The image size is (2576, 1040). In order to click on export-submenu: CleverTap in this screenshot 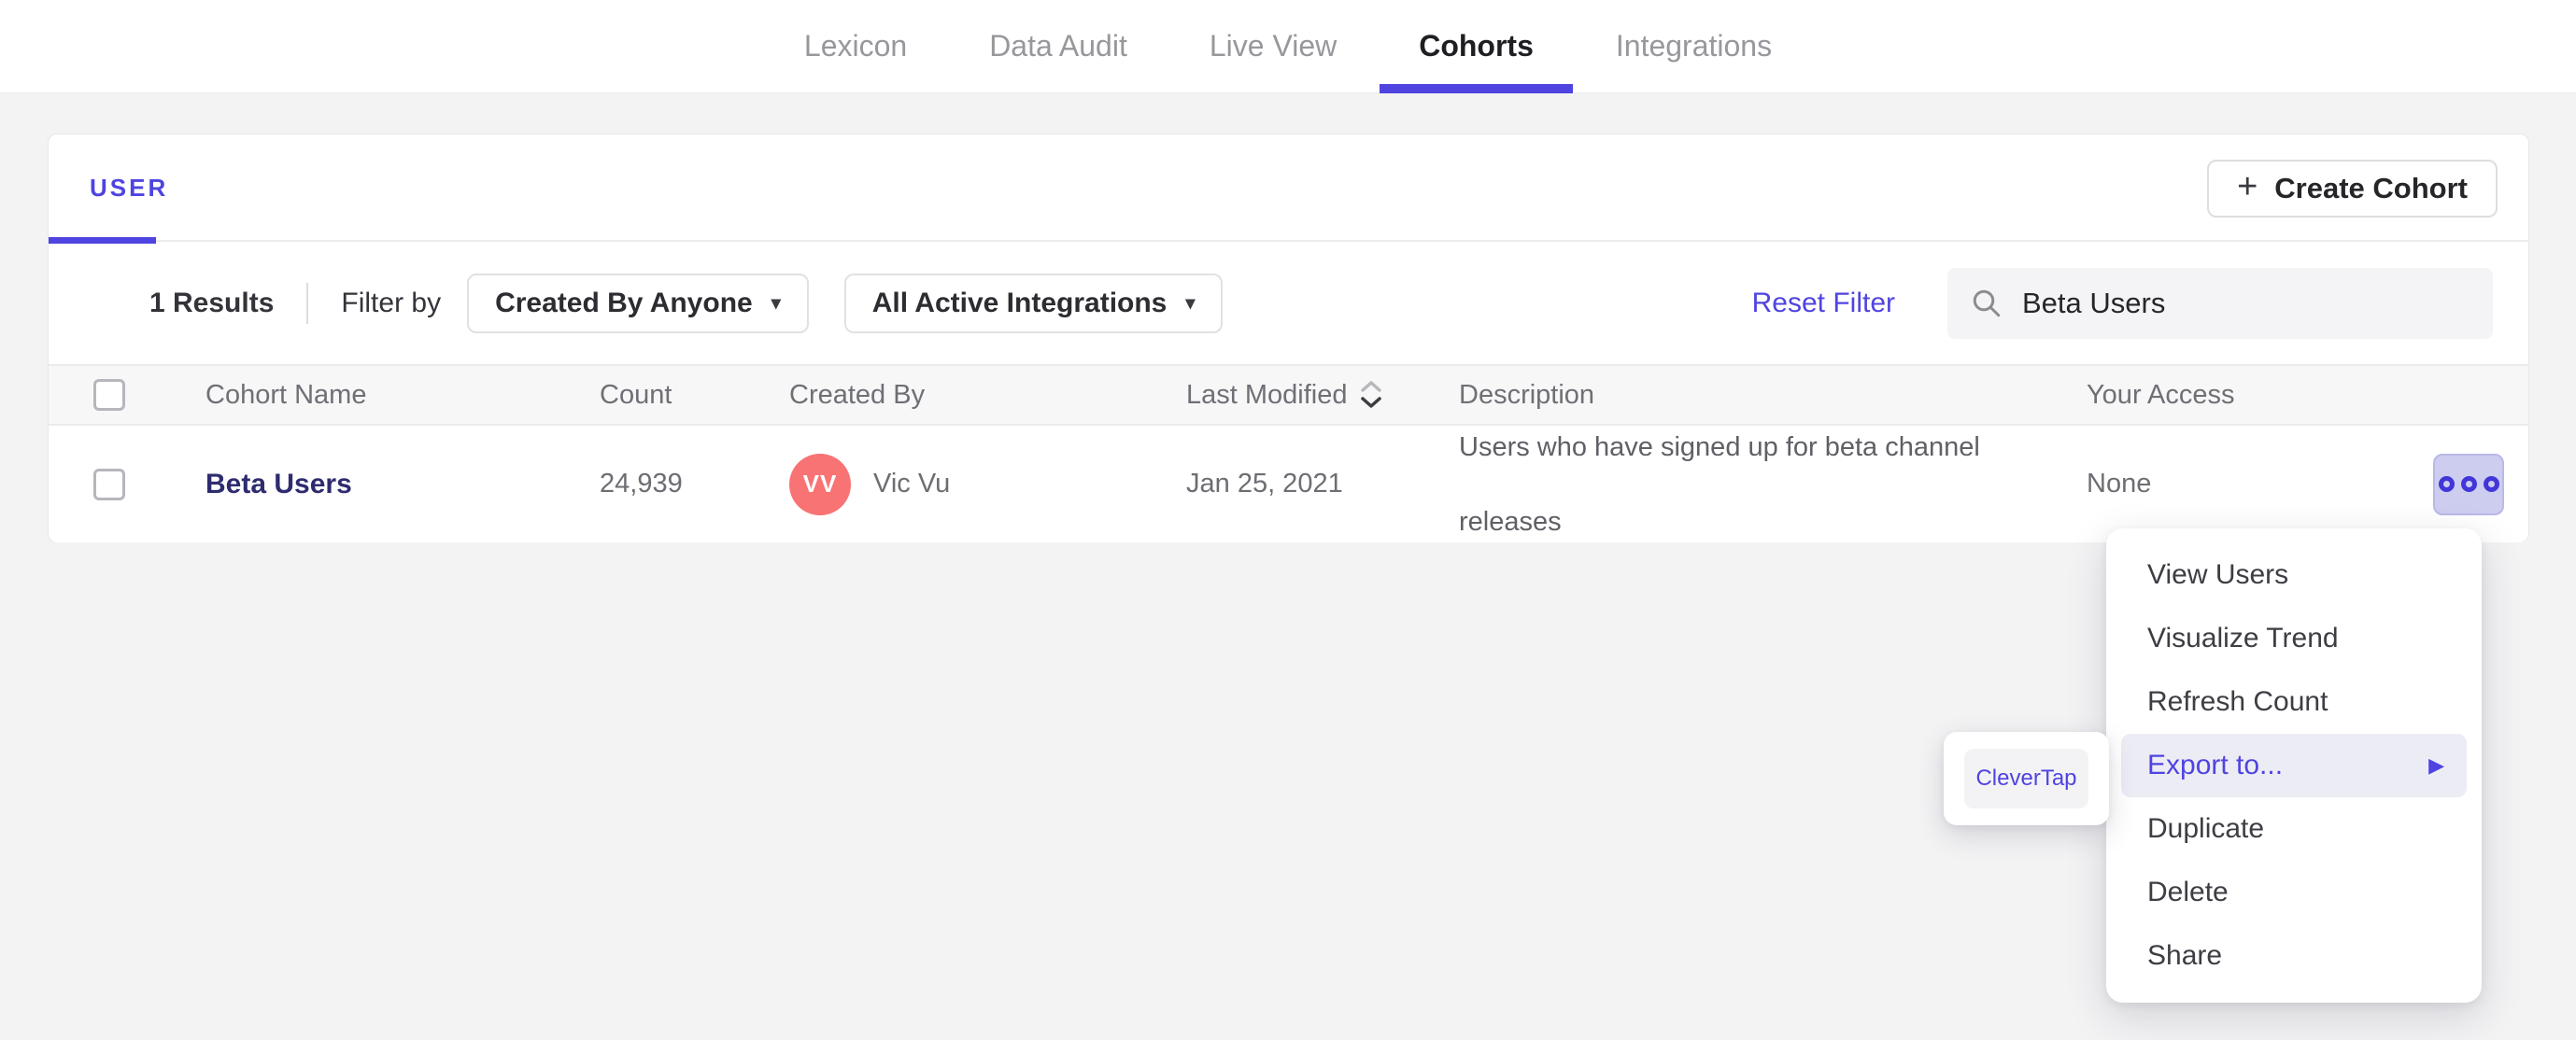, I will do `click(2026, 778)`.